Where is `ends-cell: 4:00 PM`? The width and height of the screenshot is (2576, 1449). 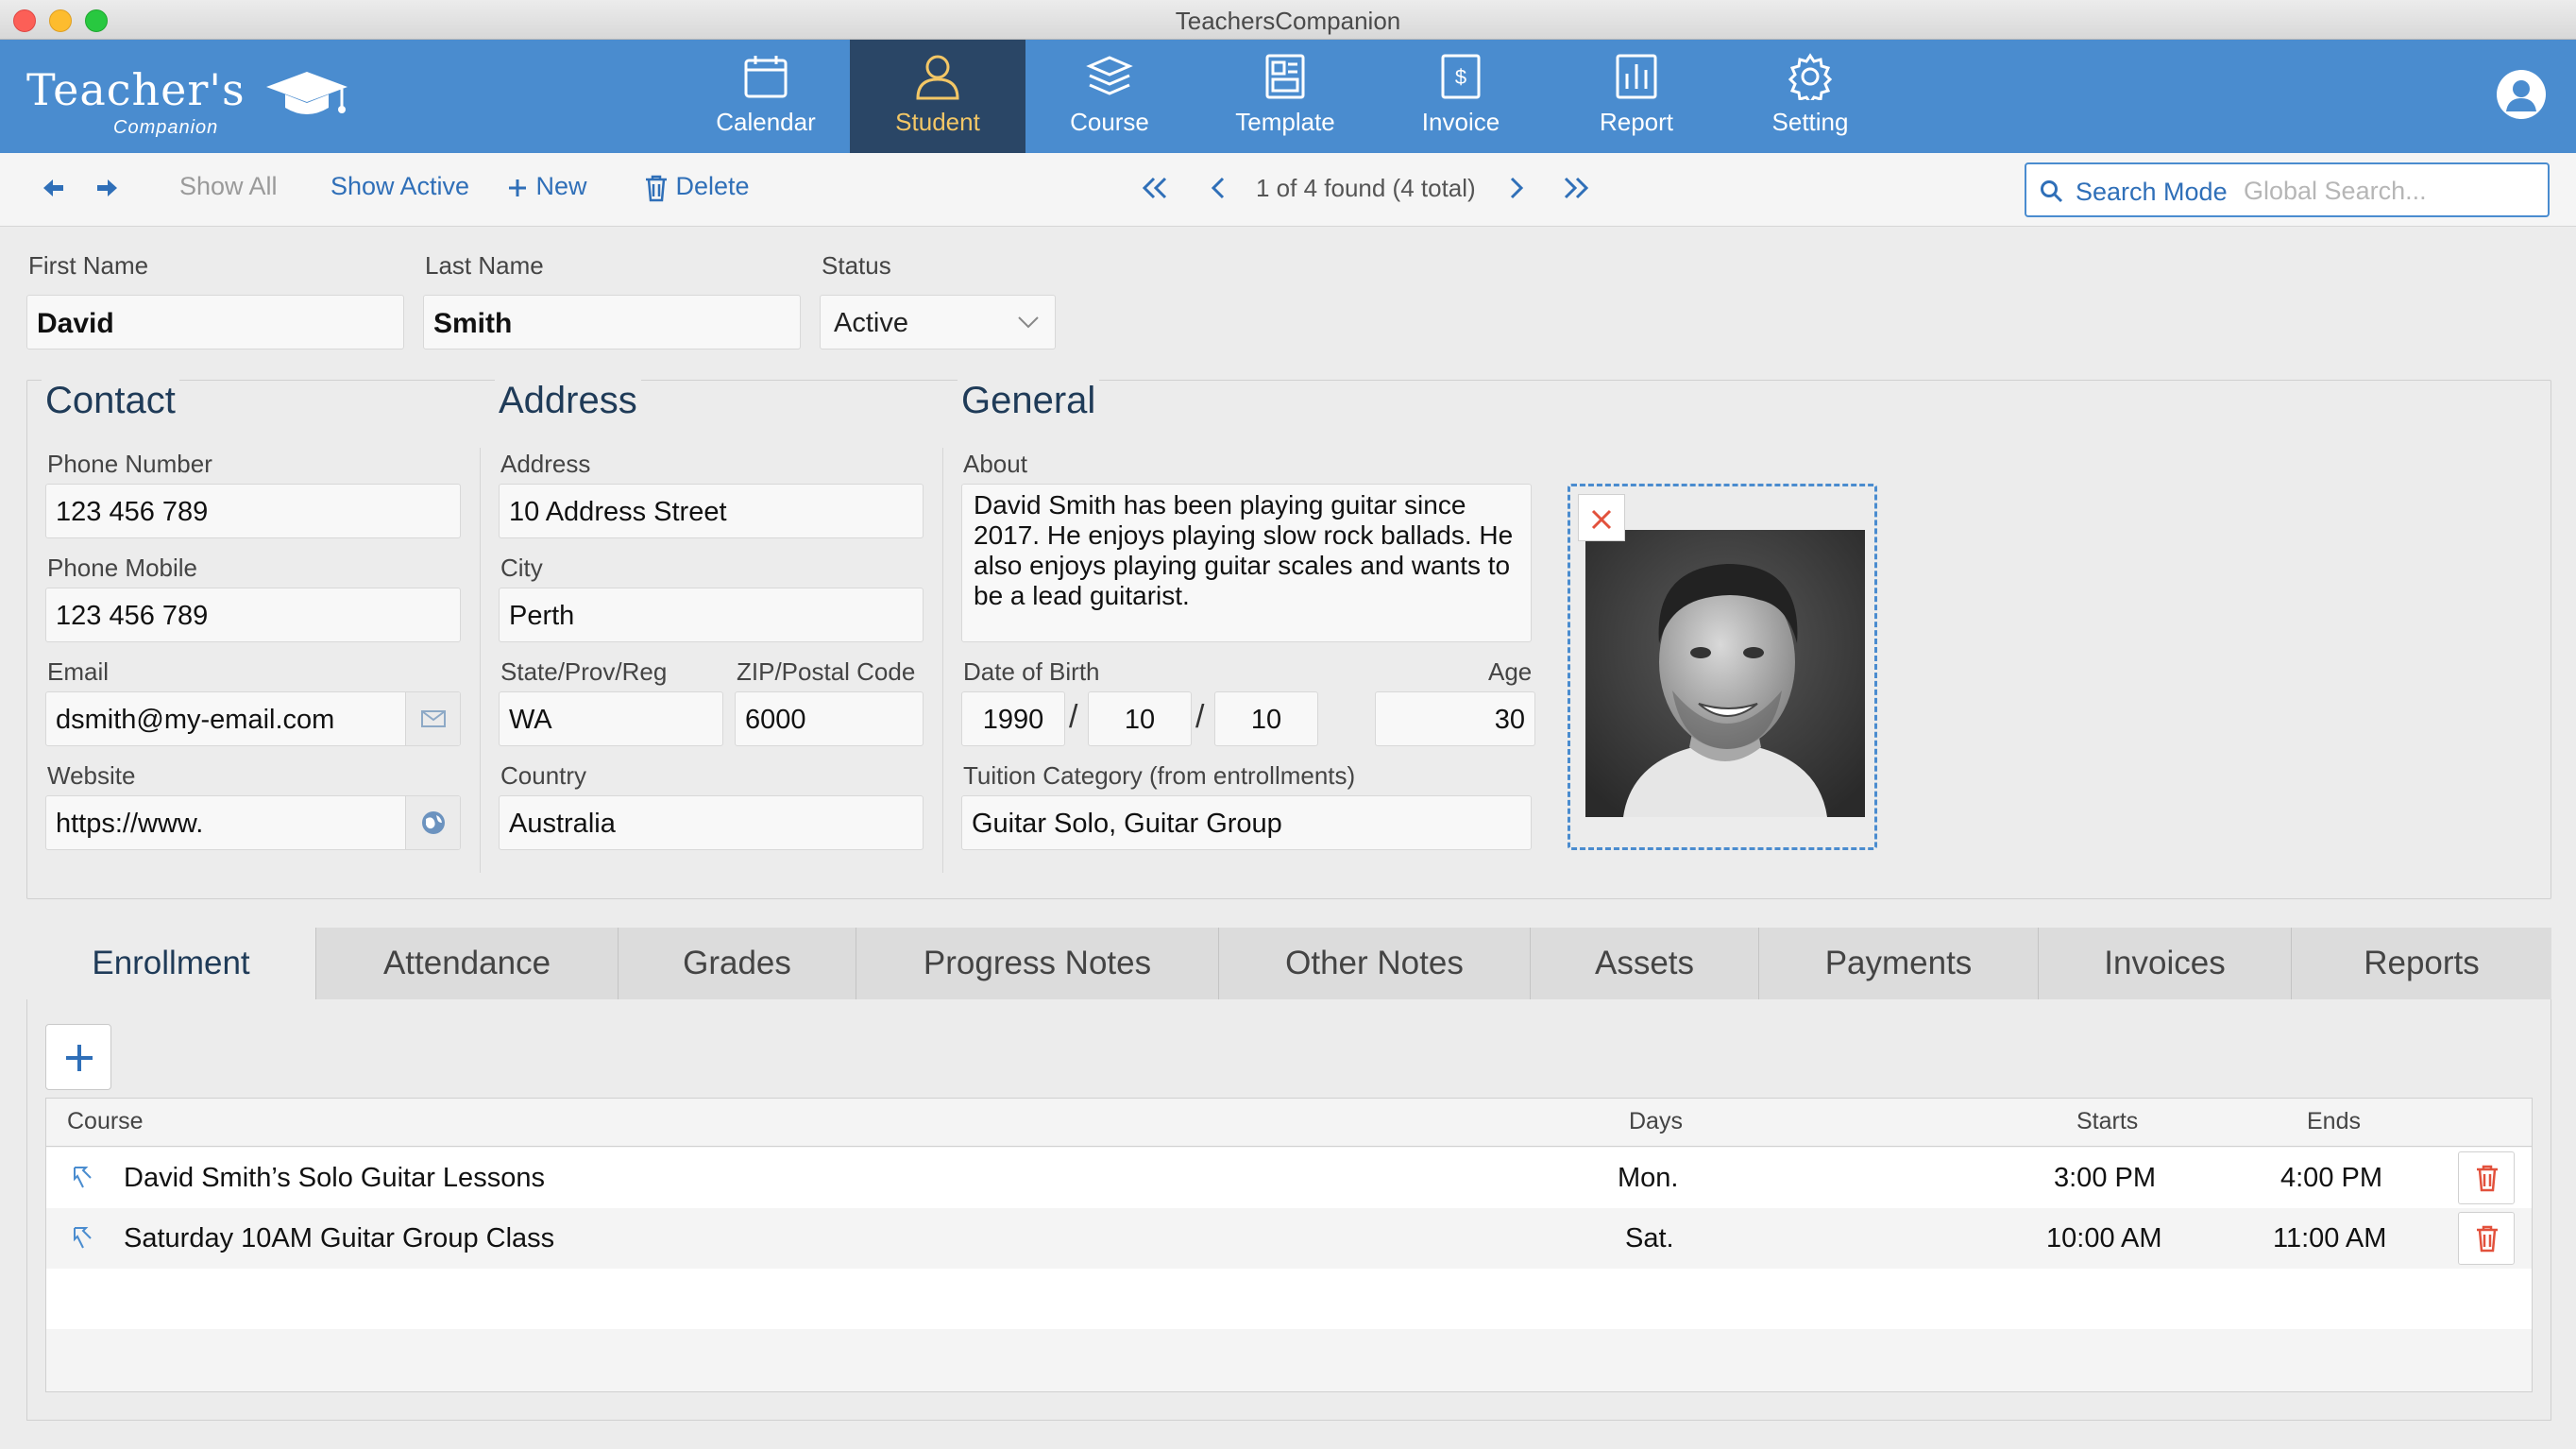 ends-cell: 4:00 PM is located at coordinates (2331, 1178).